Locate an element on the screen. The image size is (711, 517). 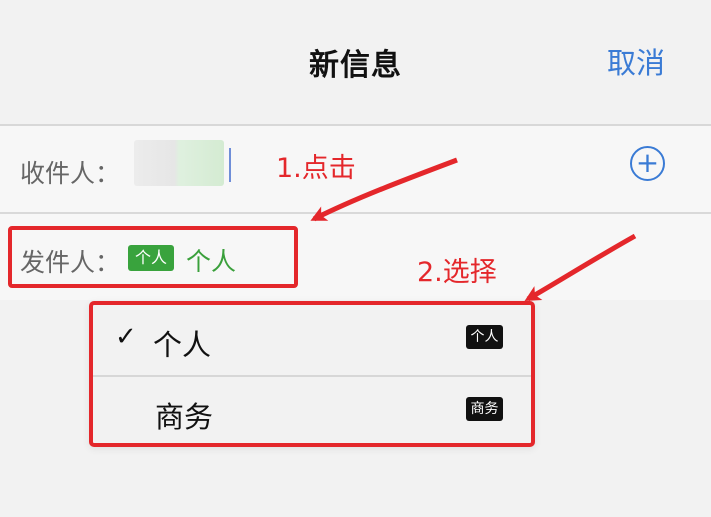
recipient-field is located at coordinates (179, 163).